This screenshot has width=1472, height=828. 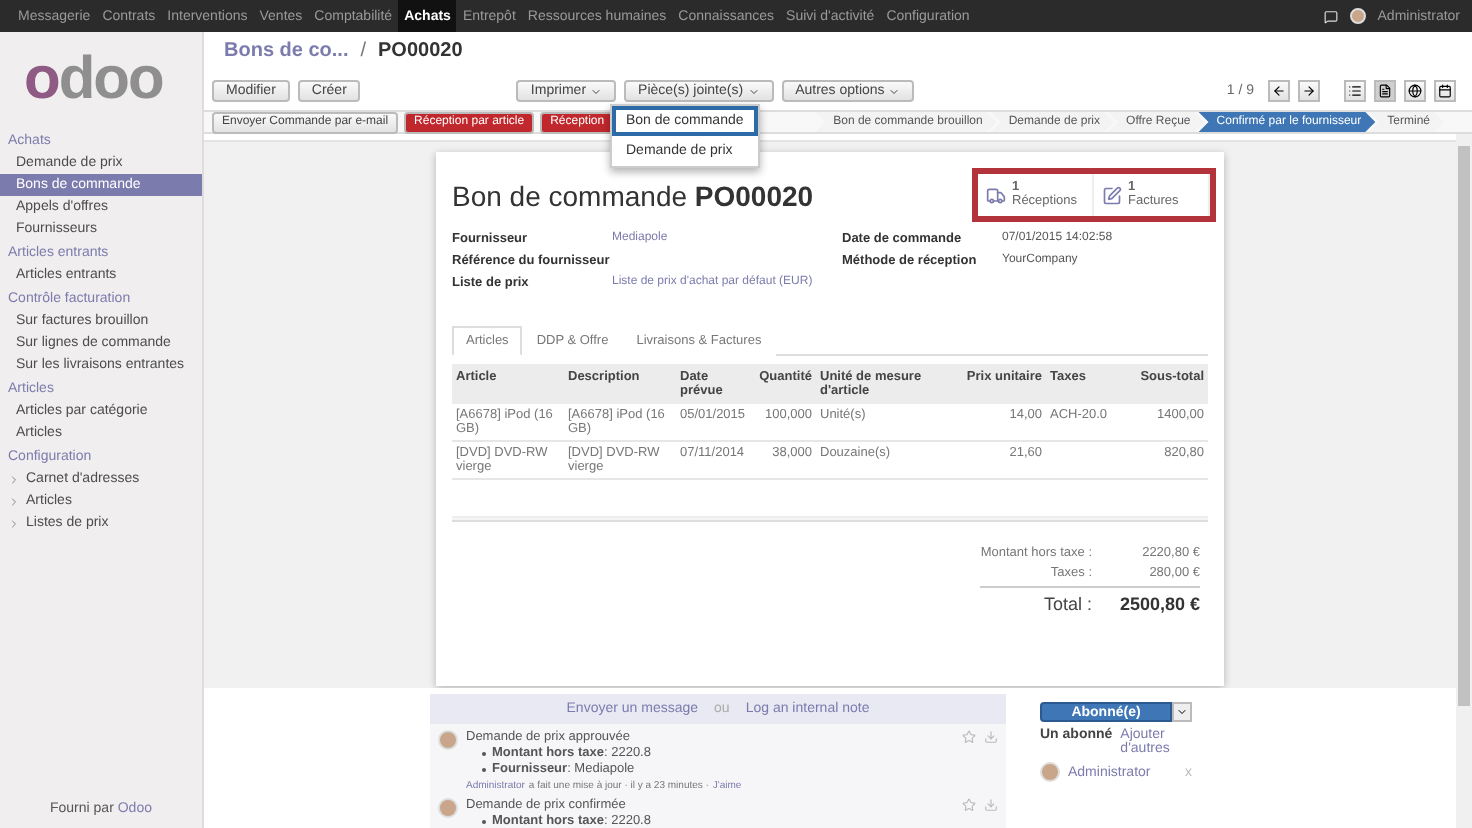 I want to click on grand-total-value: 2500,80 €, so click(x=1158, y=604).